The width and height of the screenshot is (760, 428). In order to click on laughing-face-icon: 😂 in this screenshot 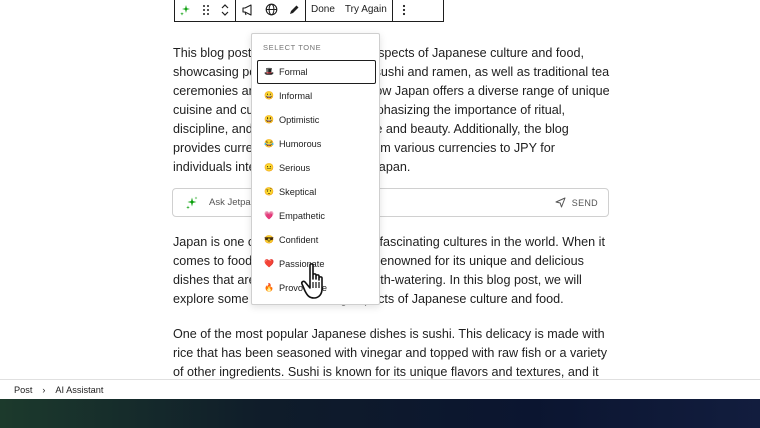, I will do `click(269, 143)`.